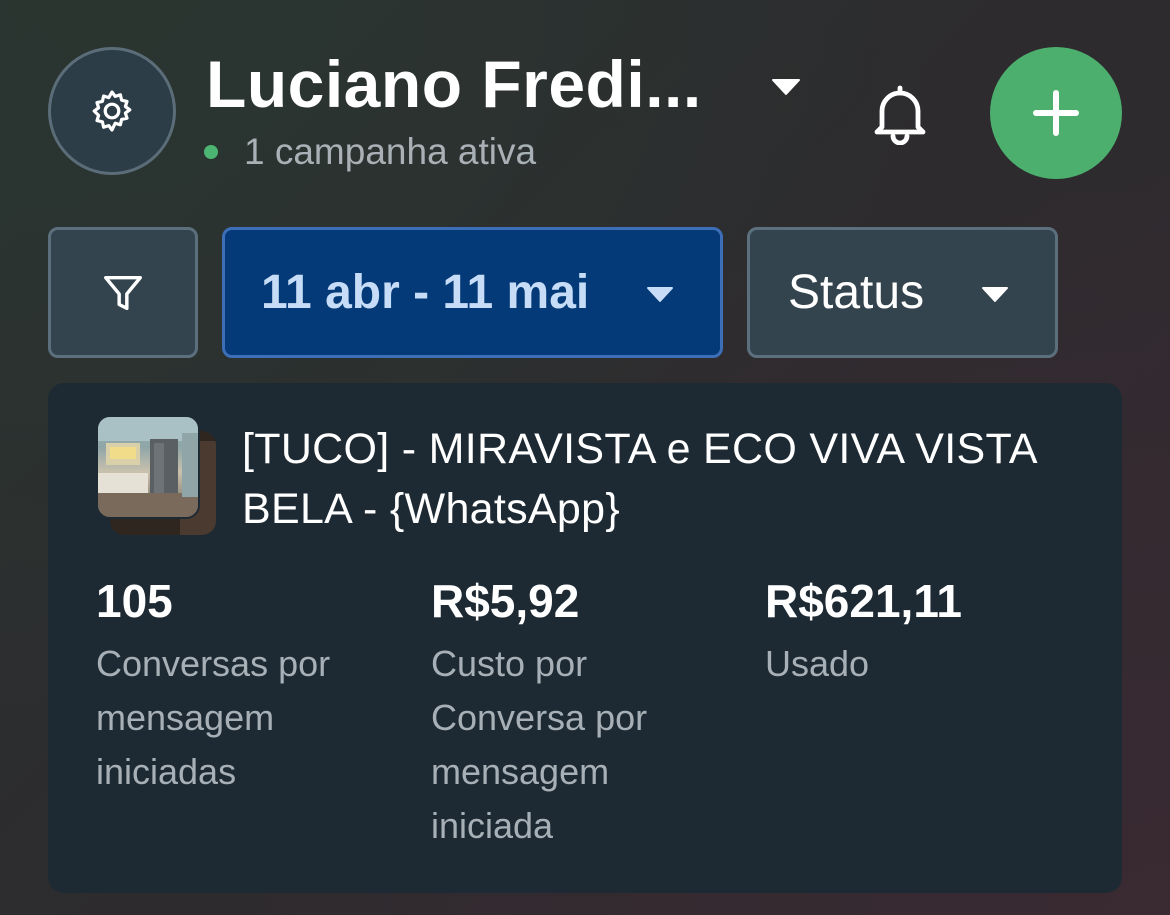 This screenshot has width=1170, height=915. I want to click on gear-icon, so click(112, 111).